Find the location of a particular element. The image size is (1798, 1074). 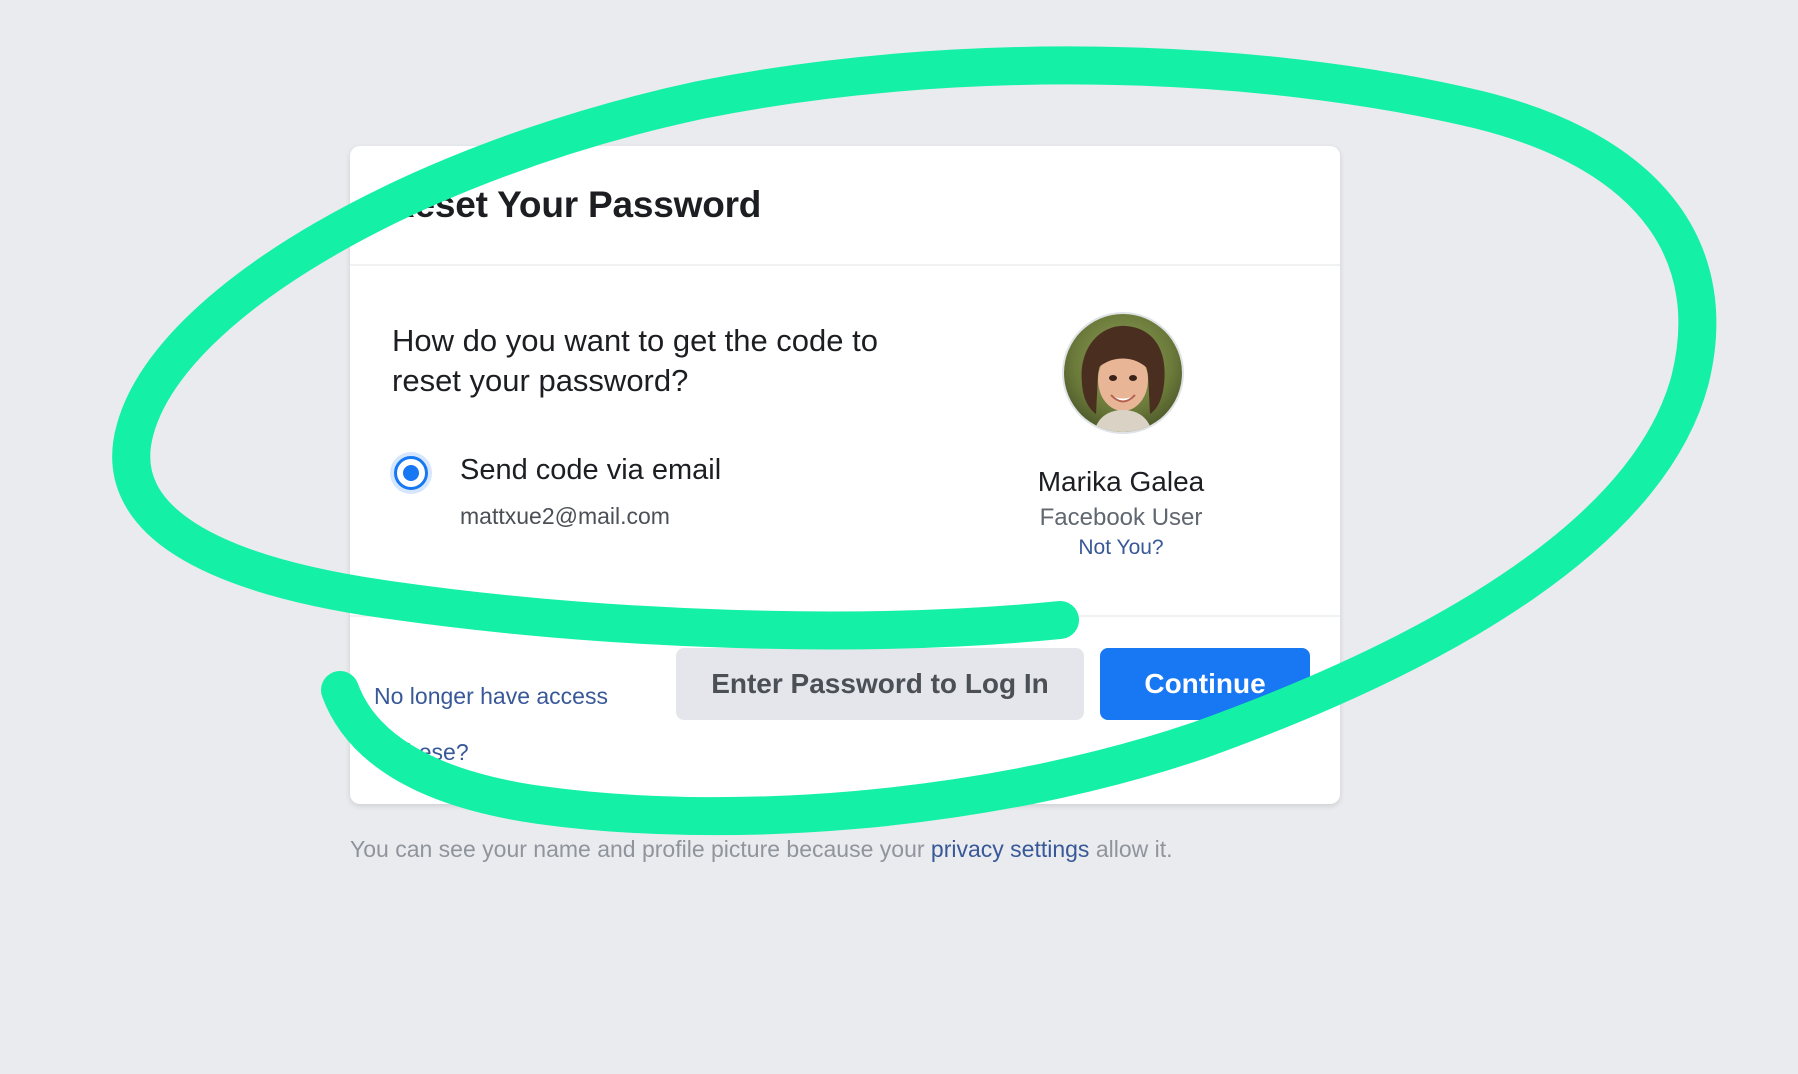

footer-divider is located at coordinates (845, 616).